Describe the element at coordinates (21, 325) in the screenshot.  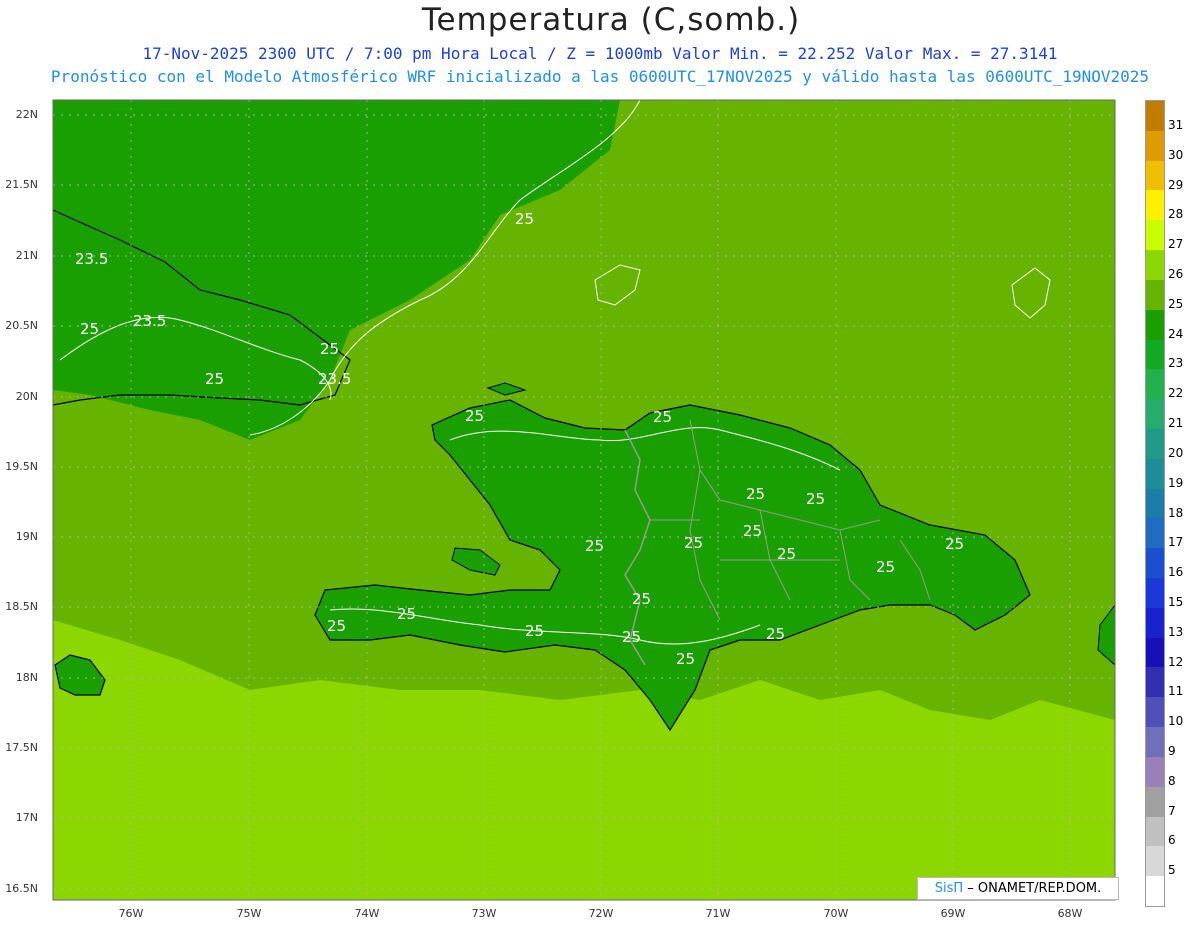
I see `latitude-label: 20.5N` at that location.